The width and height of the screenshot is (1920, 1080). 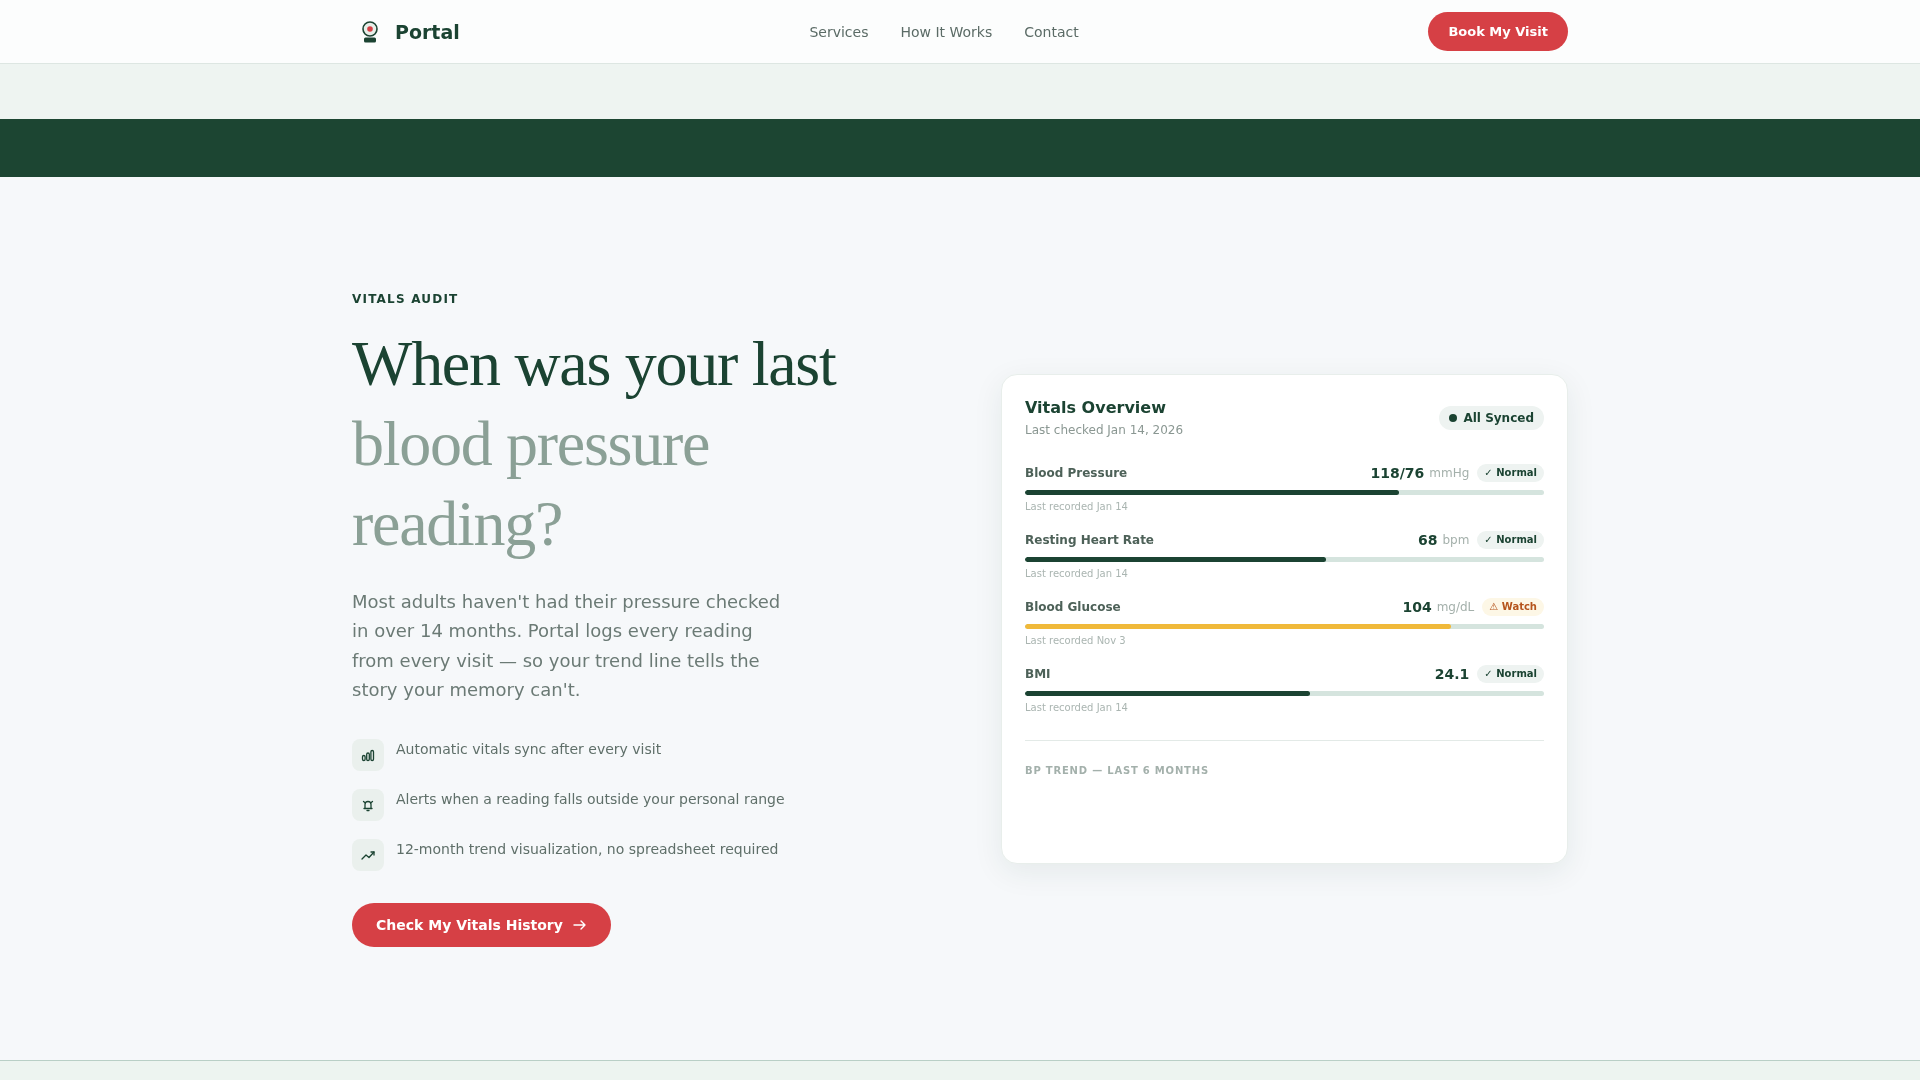 I want to click on vitals-history-button: Check My Vitals History, so click(x=481, y=924).